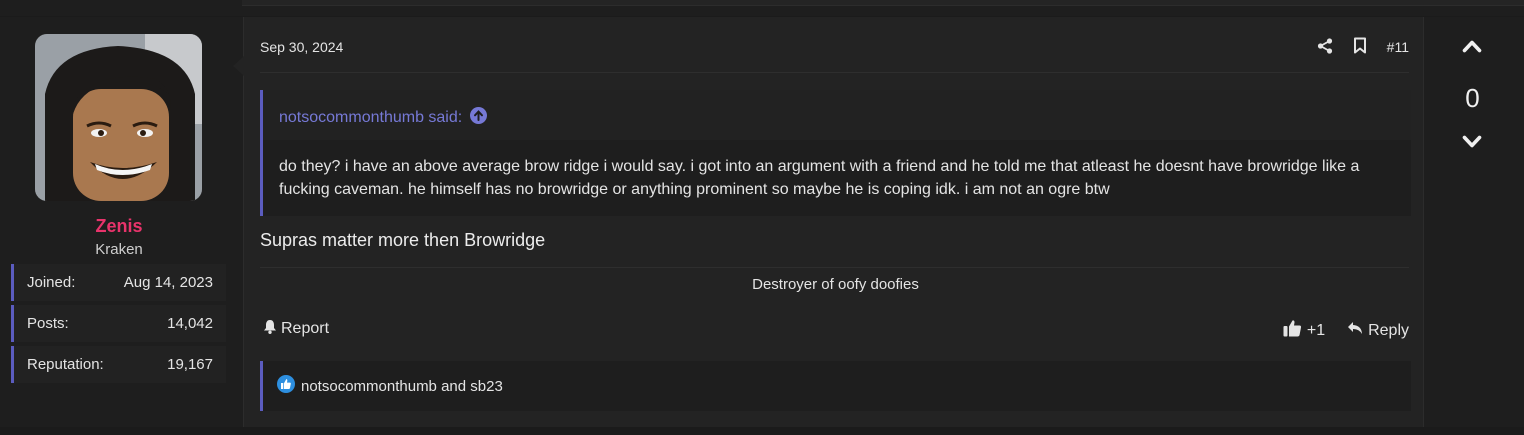 Image resolution: width=1524 pixels, height=435 pixels. Describe the element at coordinates (168, 282) in the screenshot. I see `stat-value: Aug 14, 2023` at that location.